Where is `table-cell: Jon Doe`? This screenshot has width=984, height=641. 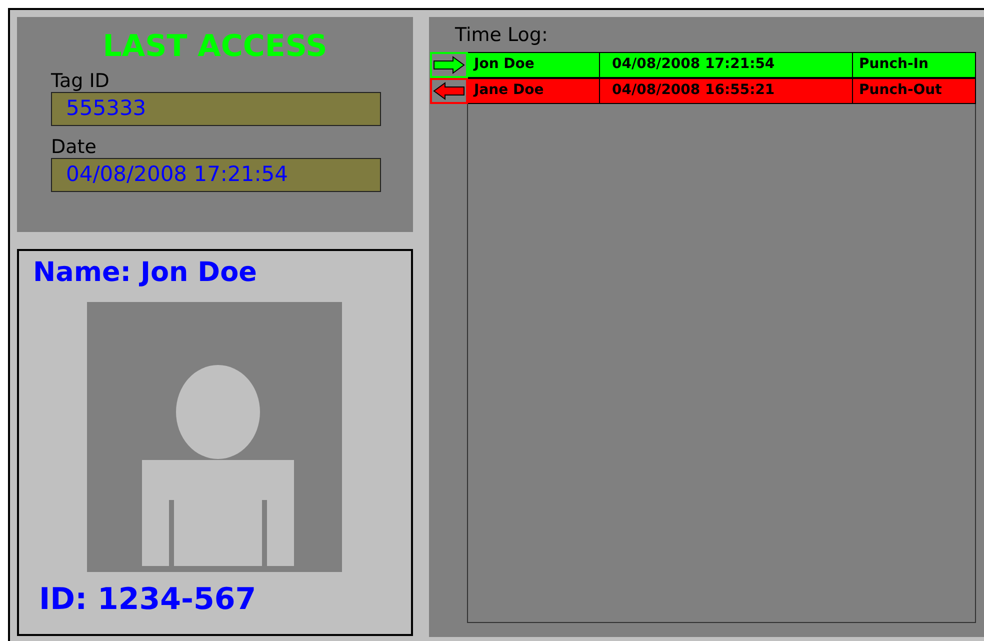 table-cell: Jon Doe is located at coordinates (534, 65).